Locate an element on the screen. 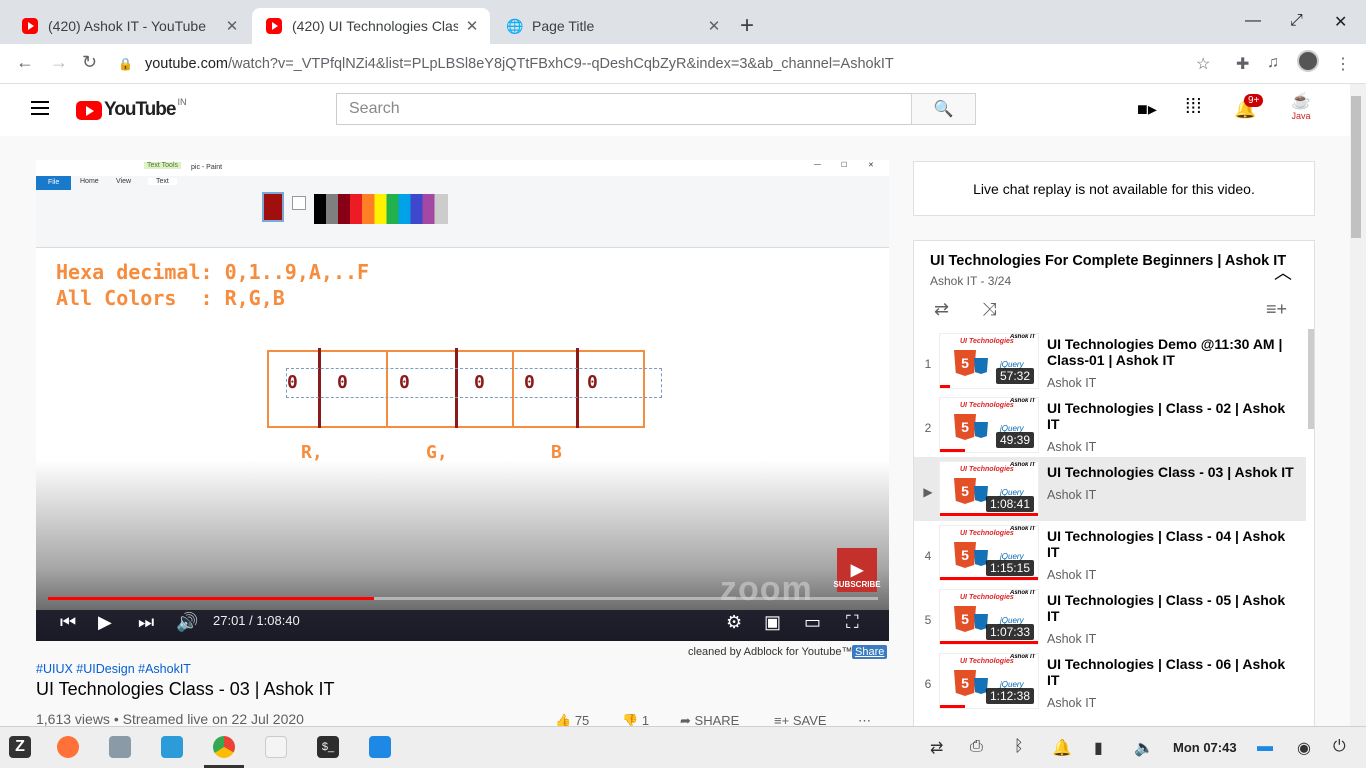  country-code: IN is located at coordinates (182, 102).